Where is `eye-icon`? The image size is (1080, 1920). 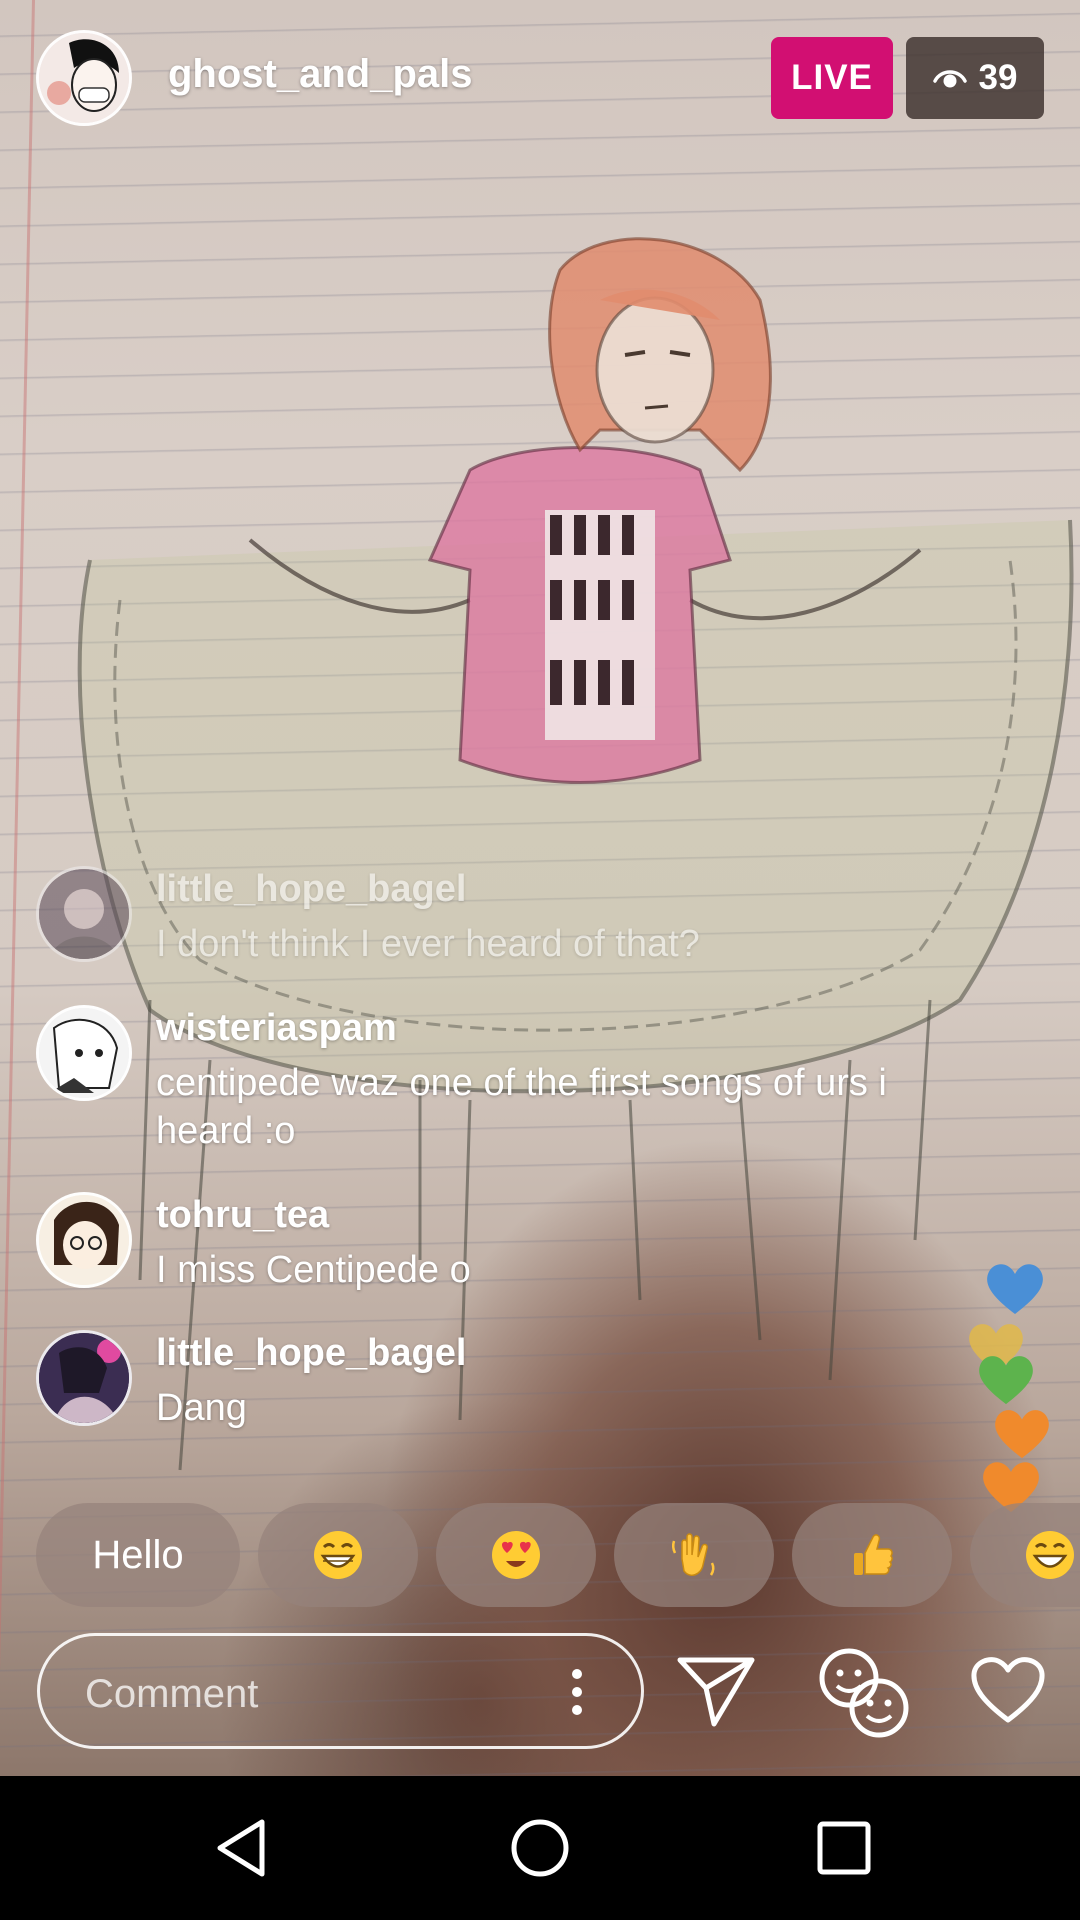 eye-icon is located at coordinates (949, 79).